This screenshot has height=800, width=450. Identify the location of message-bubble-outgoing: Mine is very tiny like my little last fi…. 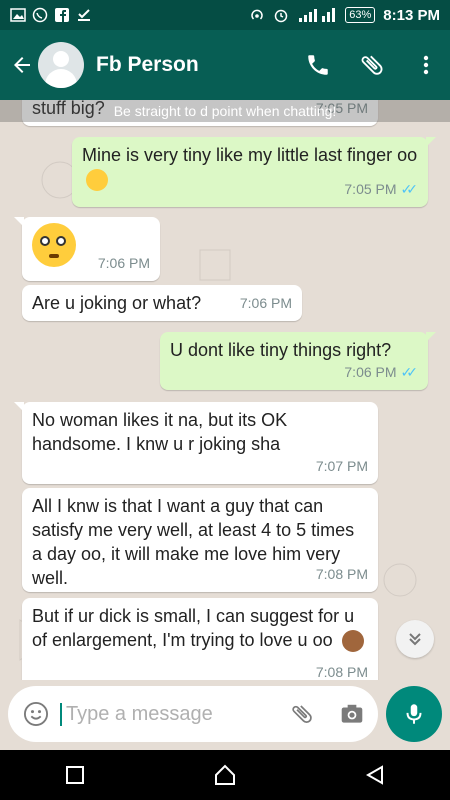
(254, 172).